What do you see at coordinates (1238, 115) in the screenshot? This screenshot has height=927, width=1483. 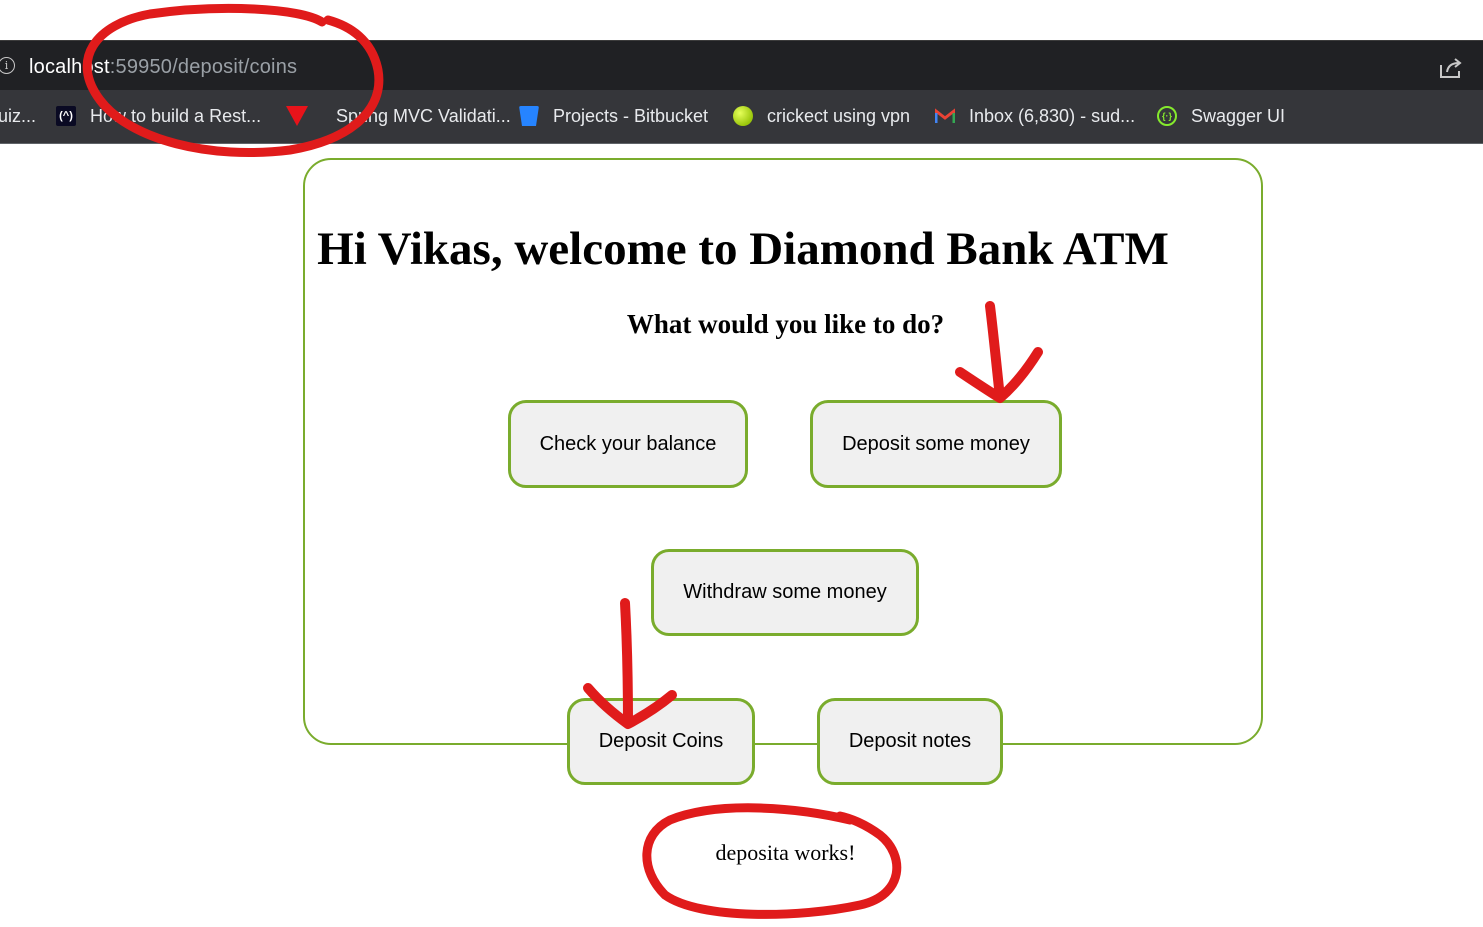 I see `bookmark-label: Swagger UI` at bounding box center [1238, 115].